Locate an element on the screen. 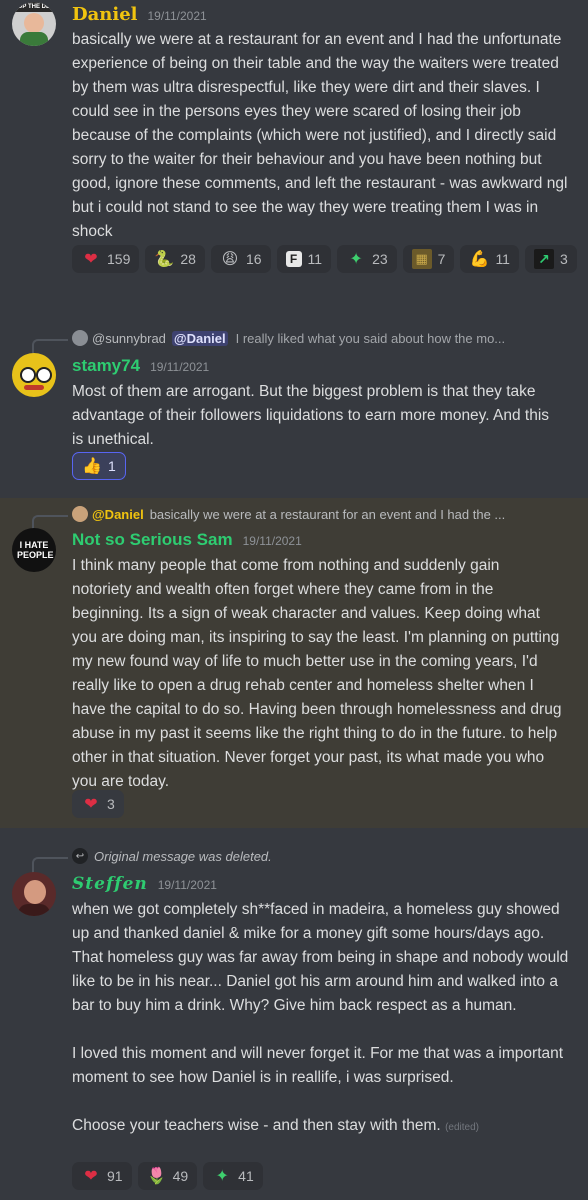 The image size is (588, 1200). reply-mention: @Daniel is located at coordinates (199, 338).